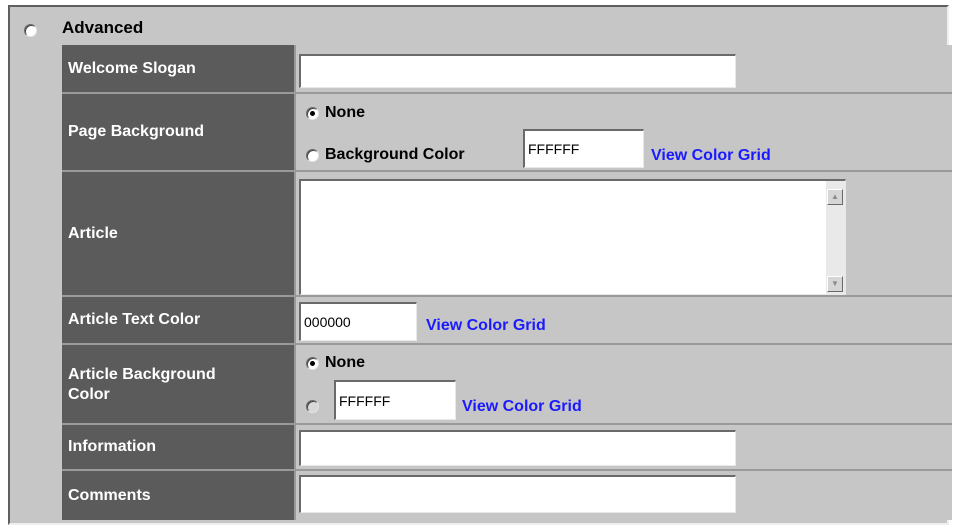 The height and width of the screenshot is (530, 958). What do you see at coordinates (517, 448) in the screenshot?
I see `information-input` at bounding box center [517, 448].